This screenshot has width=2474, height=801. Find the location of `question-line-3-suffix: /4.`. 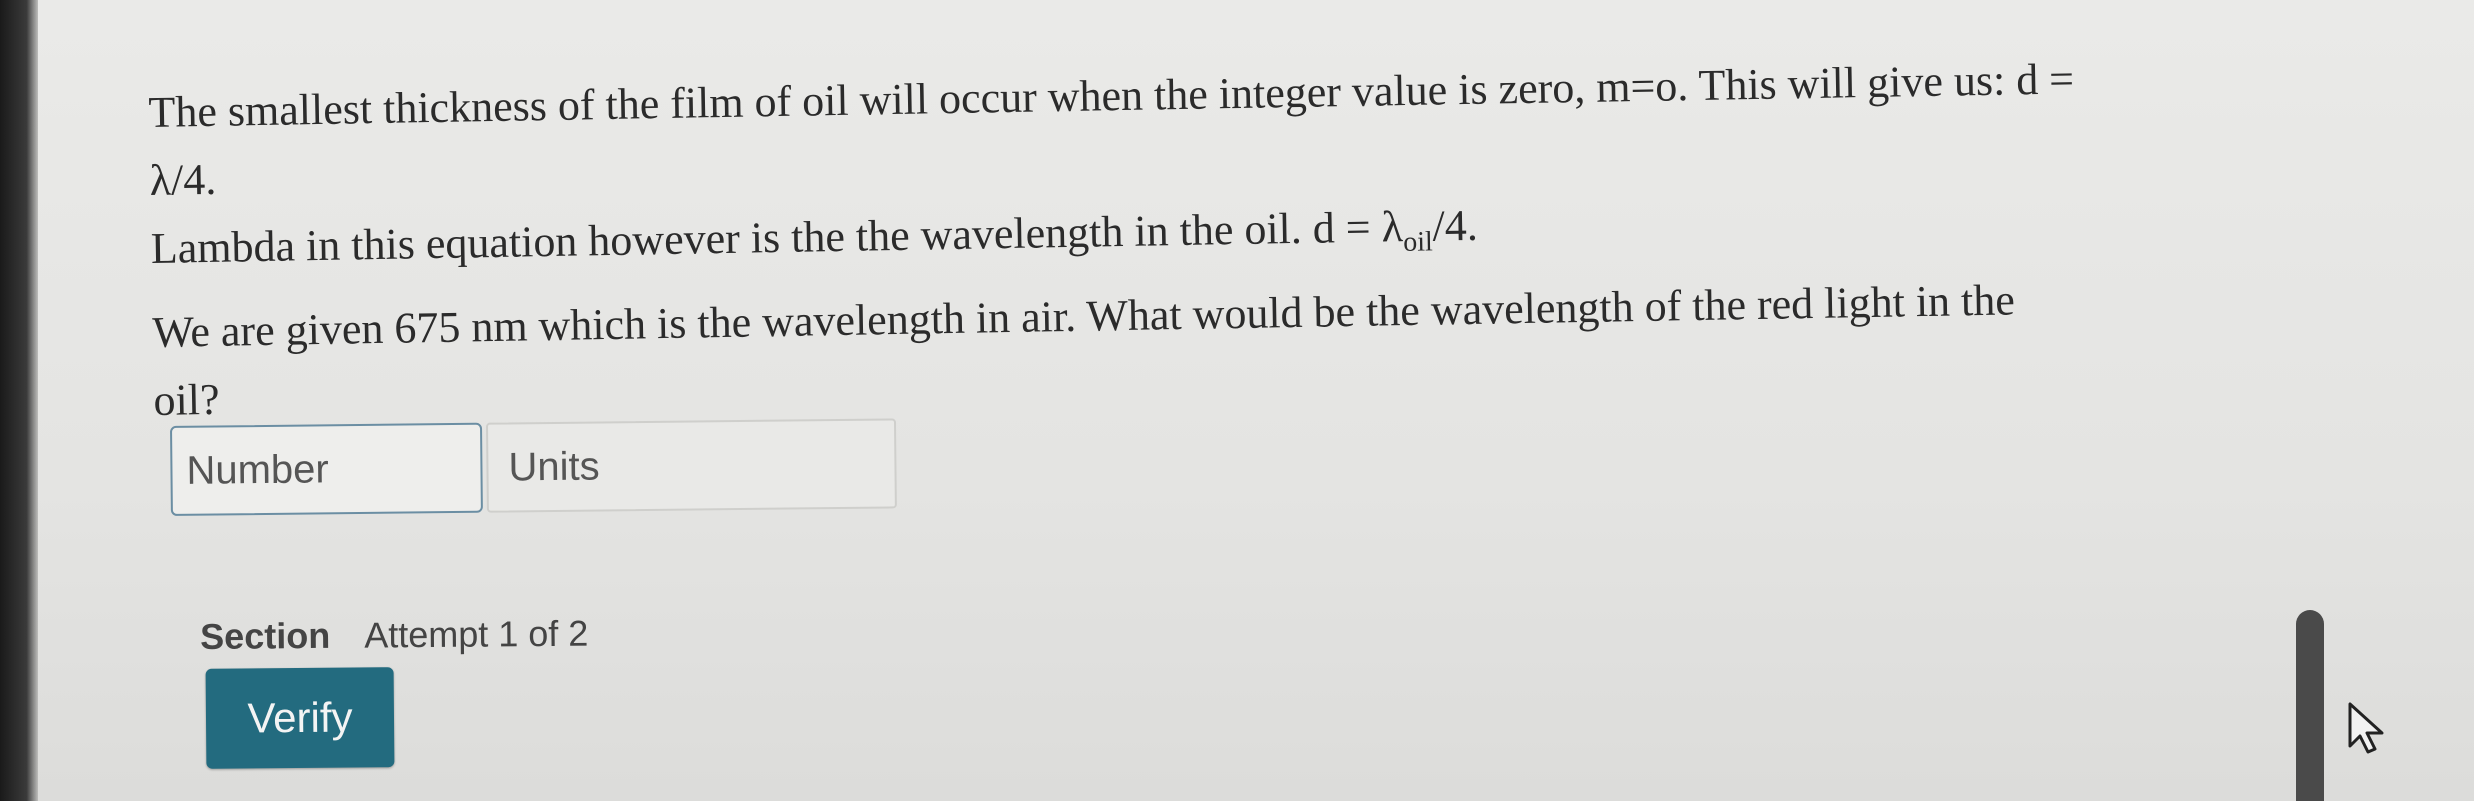

question-line-3-suffix: /4. is located at coordinates (1455, 225).